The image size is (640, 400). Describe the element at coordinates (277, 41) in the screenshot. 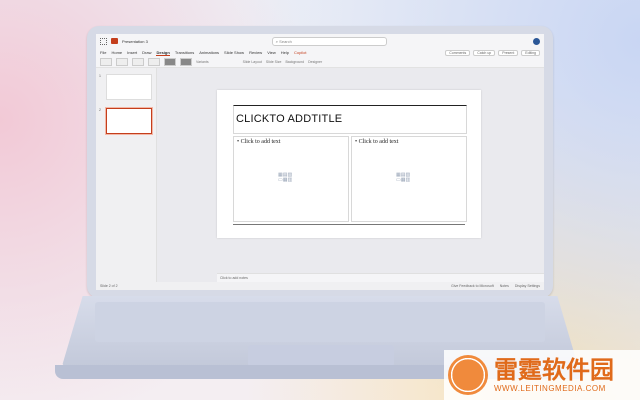

I see `search-icon: ⌕` at that location.